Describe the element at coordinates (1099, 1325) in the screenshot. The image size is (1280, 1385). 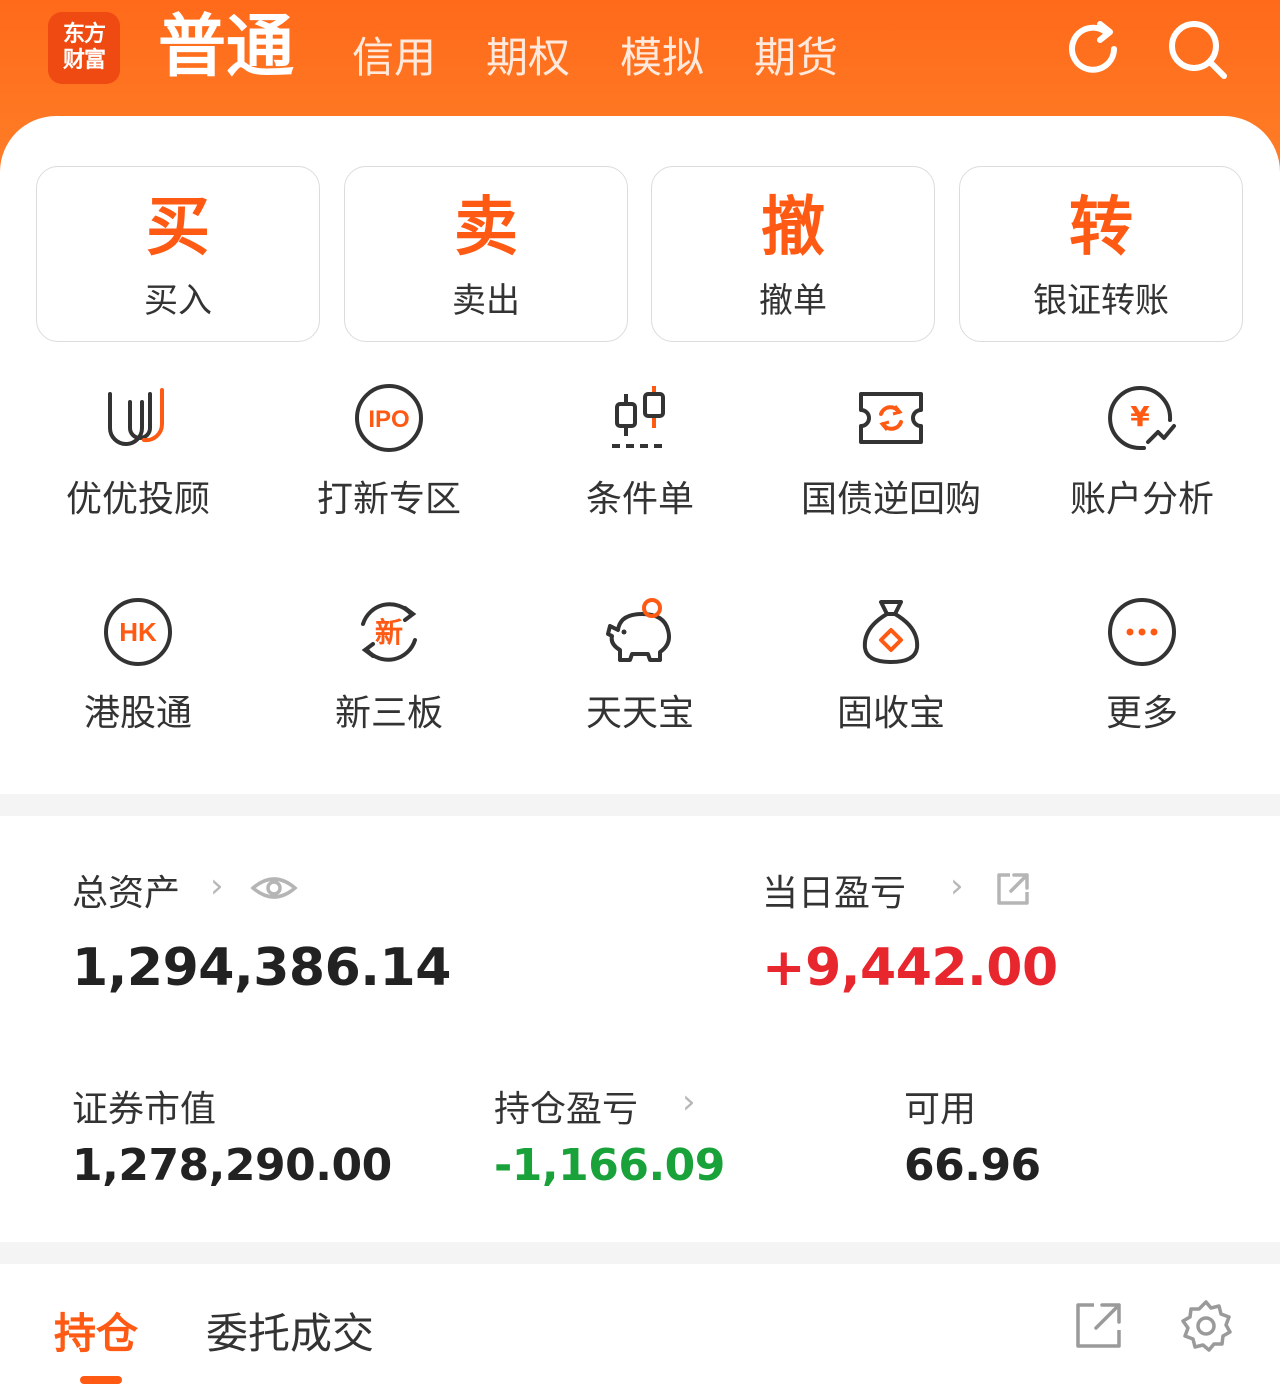
I see `export-icon` at that location.